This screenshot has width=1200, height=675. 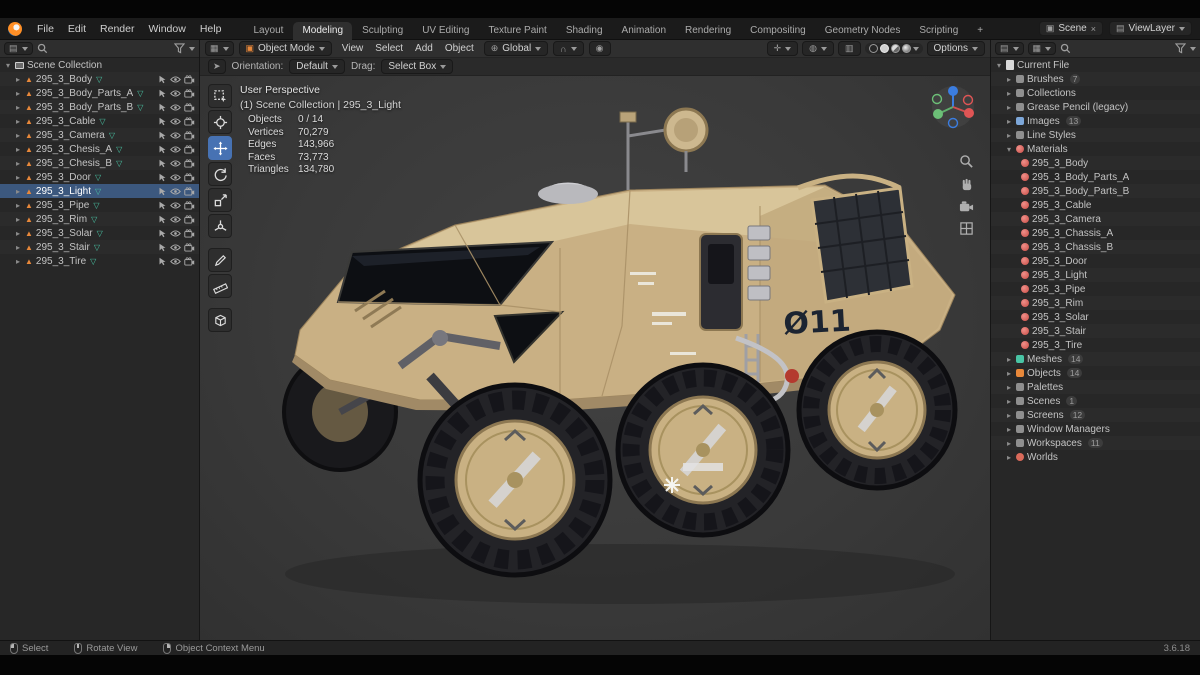 I want to click on workspace-tab: Geometry Nodes, so click(x=863, y=31).